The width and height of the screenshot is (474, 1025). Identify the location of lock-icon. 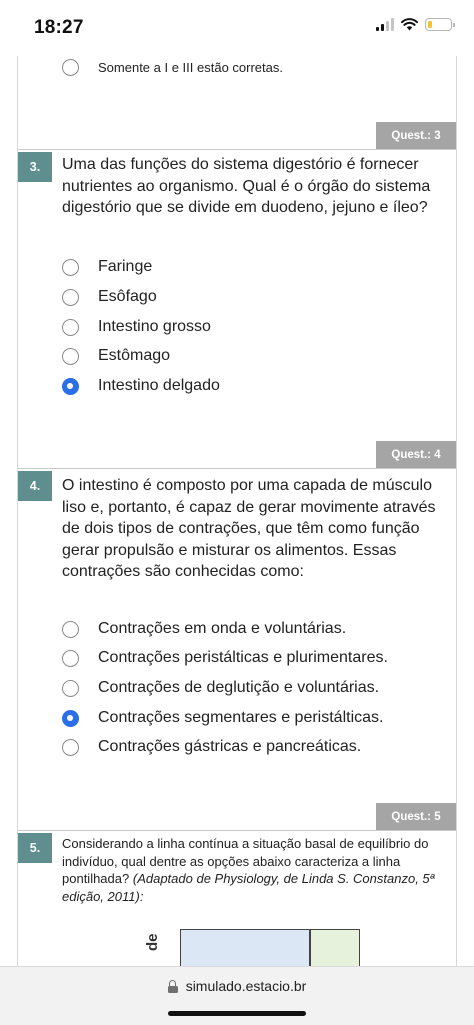
(172, 986).